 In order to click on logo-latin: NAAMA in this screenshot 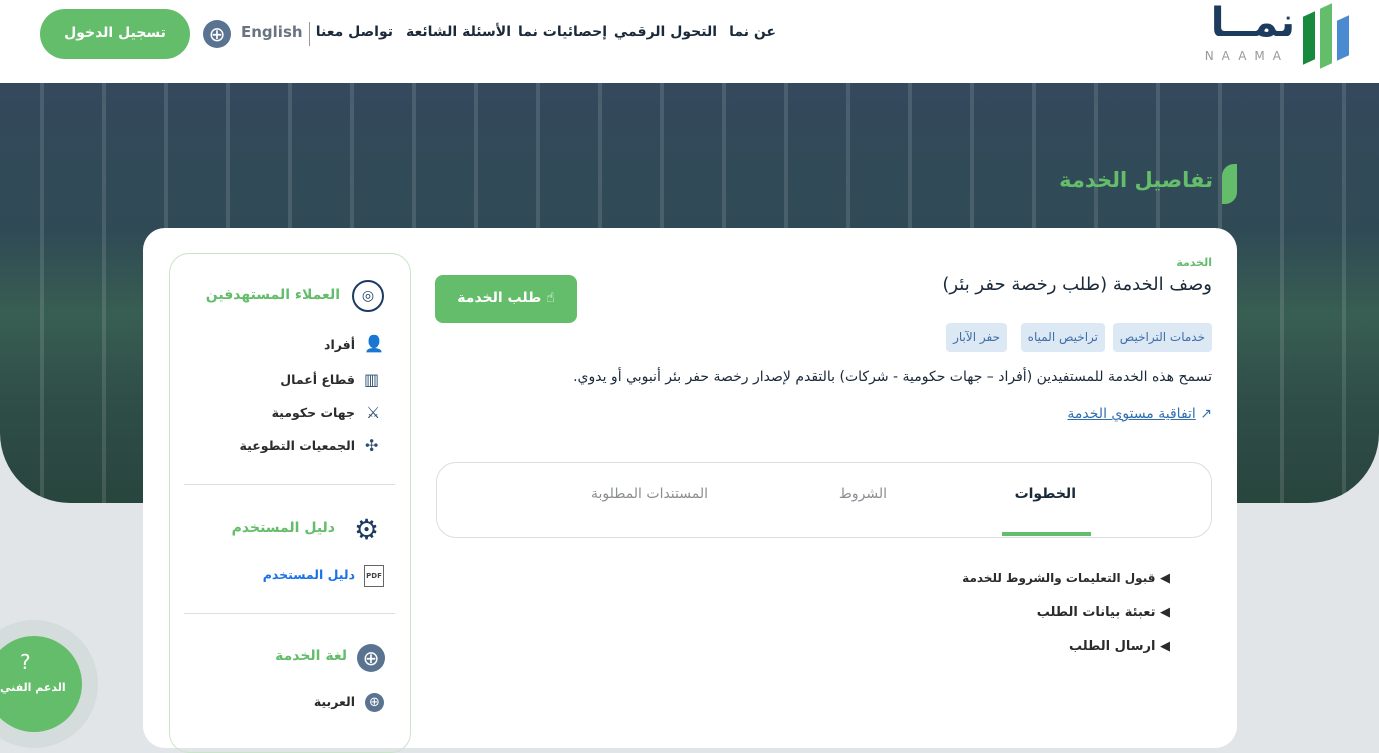, I will do `click(1246, 56)`.